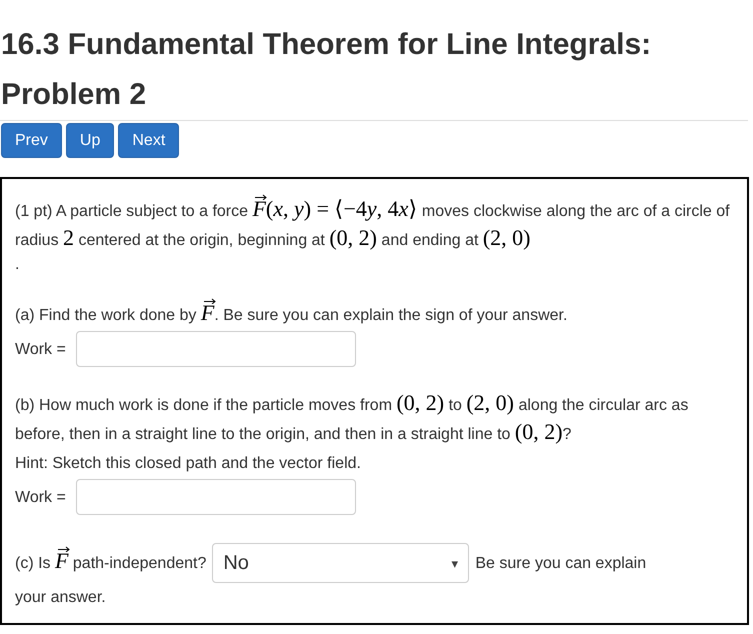 This screenshot has width=753, height=634. What do you see at coordinates (373, 224) in the screenshot?
I see `problem-statement: (1 pt) A particle subject to a force F(x, y) = ⟨−4y, 4x⟩ moves clockwise along the arc of a circle of radius 2 centered at the origin, beginning at (0, 2) and ending at (2, 0)` at bounding box center [373, 224].